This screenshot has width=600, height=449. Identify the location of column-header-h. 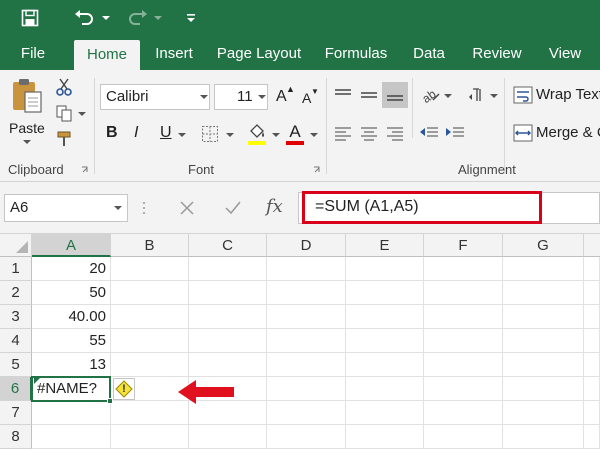
(592, 245).